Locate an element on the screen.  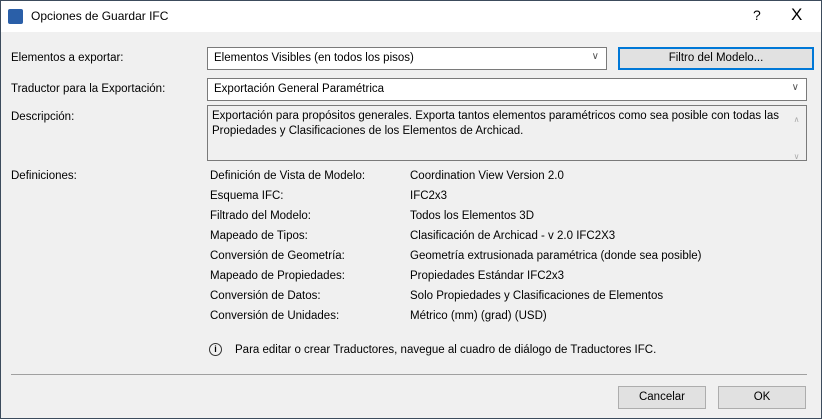
definition-key: Conversión de Geometría: is located at coordinates (277, 256).